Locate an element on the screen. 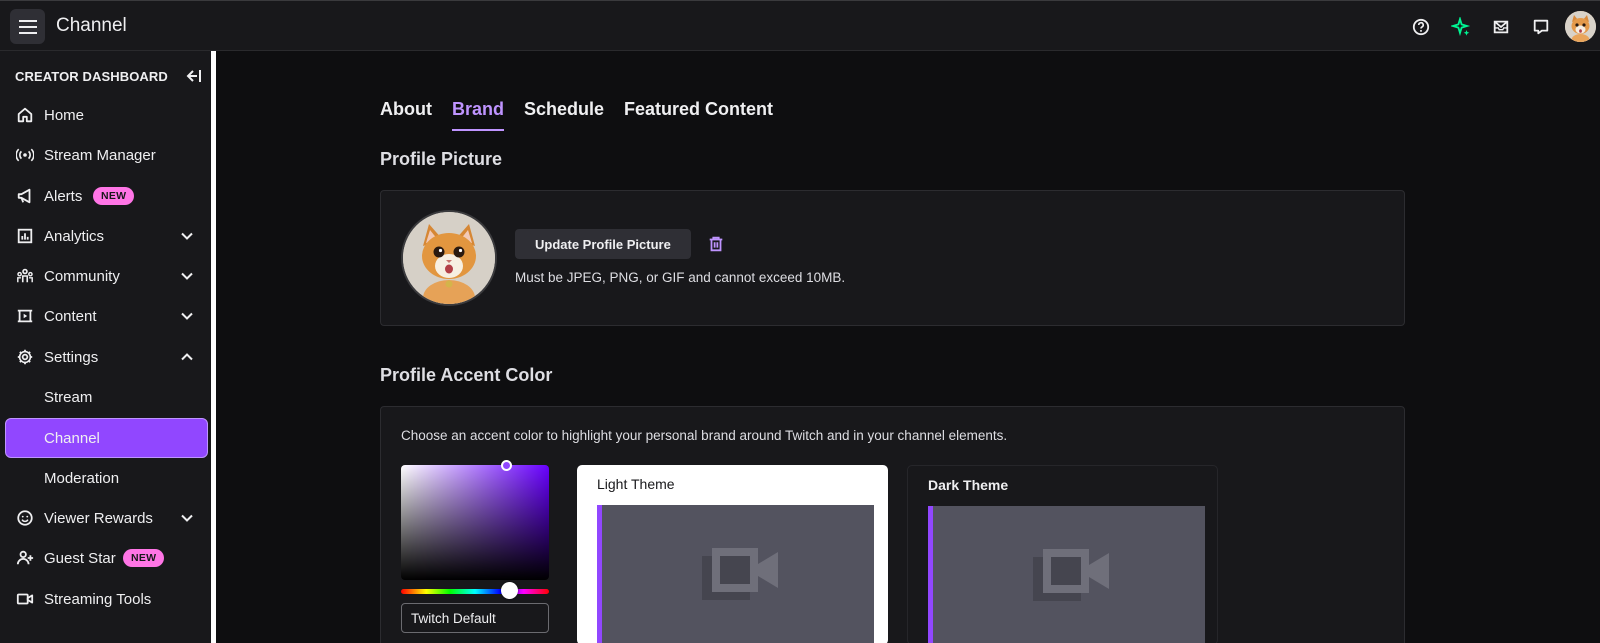 The height and width of the screenshot is (643, 1600). accent-color-title: Profile Accent Color is located at coordinates (466, 375).